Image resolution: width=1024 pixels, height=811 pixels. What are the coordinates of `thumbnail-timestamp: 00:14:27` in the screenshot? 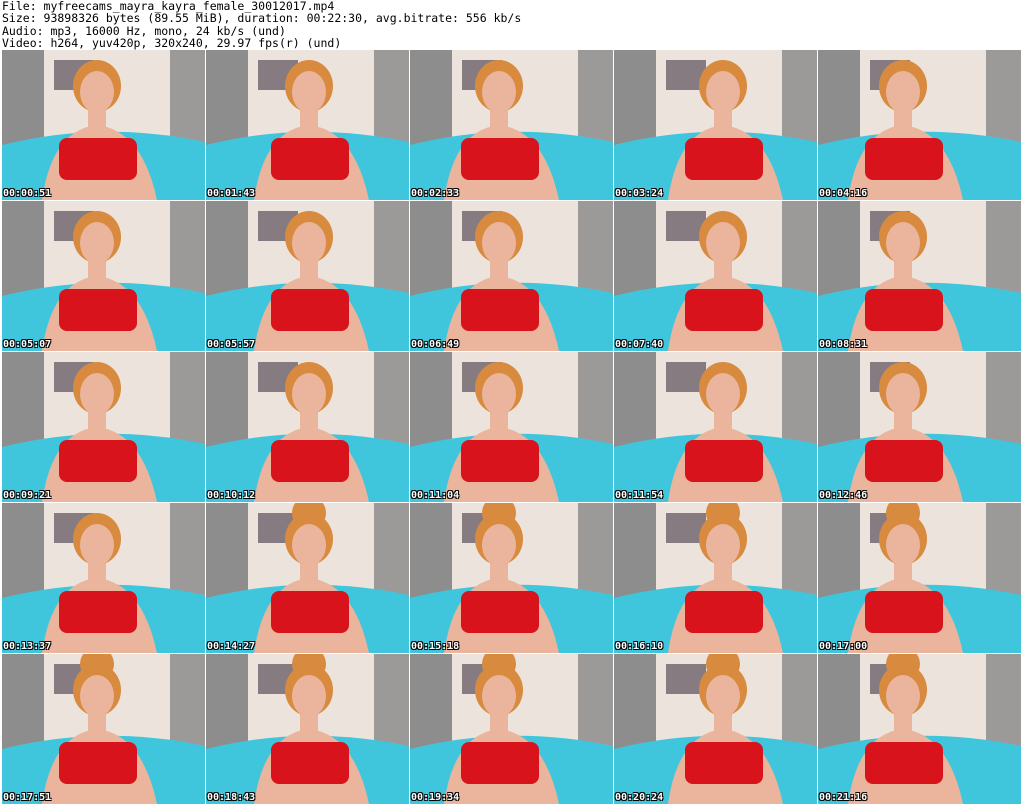 It's located at (231, 646).